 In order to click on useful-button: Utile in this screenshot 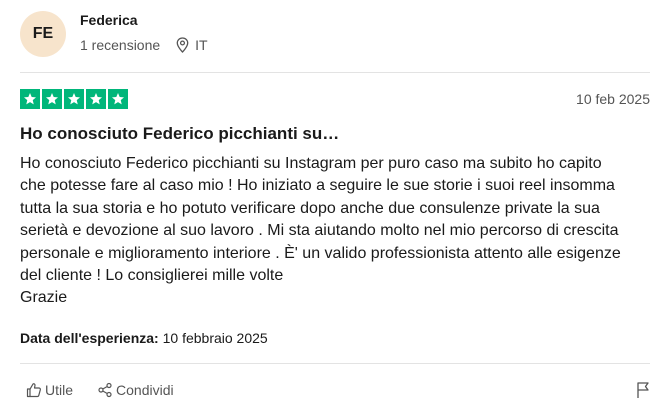, I will do `click(49, 390)`.